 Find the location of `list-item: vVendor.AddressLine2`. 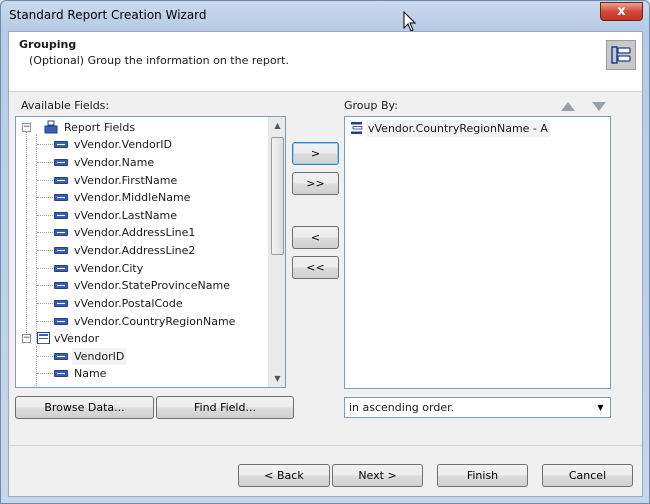

list-item: vVendor.AddressLine2 is located at coordinates (141, 250).